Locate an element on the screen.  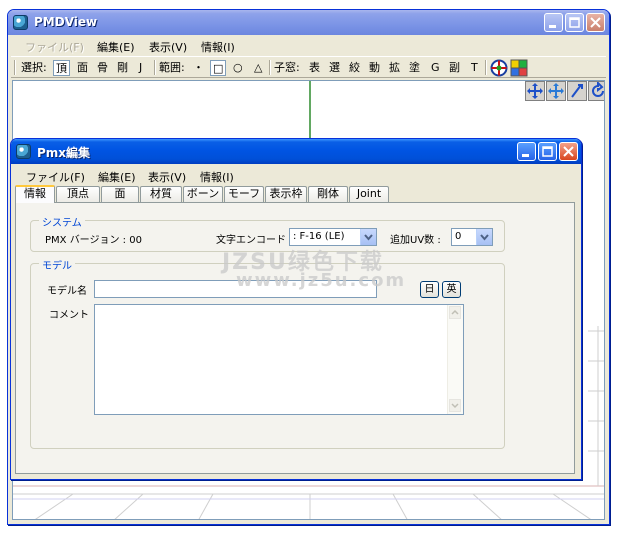
chevron-up-icon is located at coordinates (455, 312).